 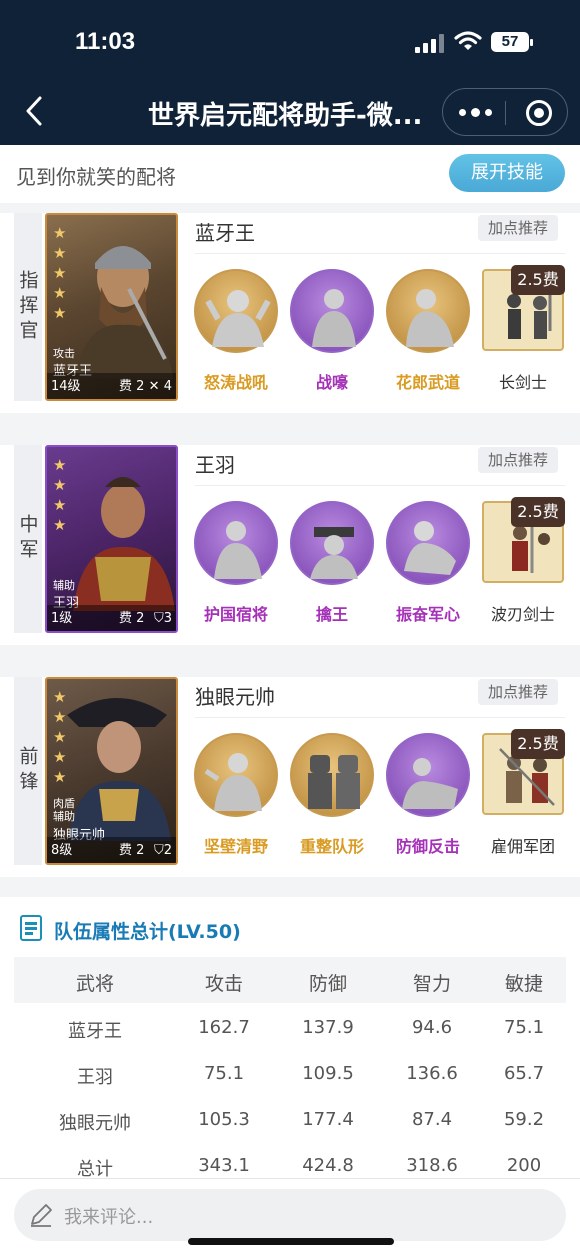 What do you see at coordinates (539, 113) in the screenshot?
I see `target-icon` at bounding box center [539, 113].